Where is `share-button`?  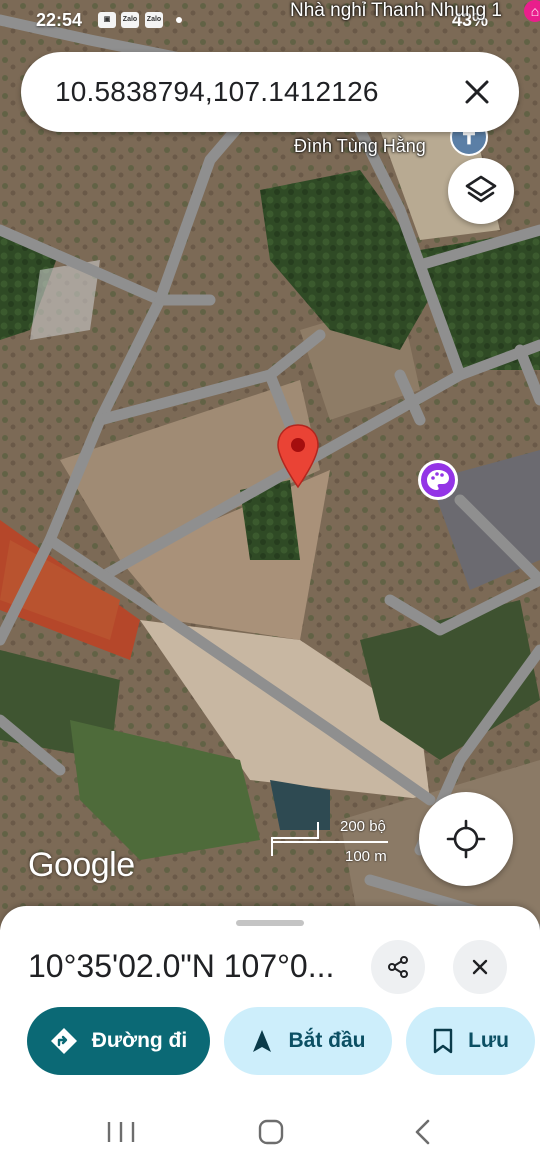
share-button is located at coordinates (398, 967).